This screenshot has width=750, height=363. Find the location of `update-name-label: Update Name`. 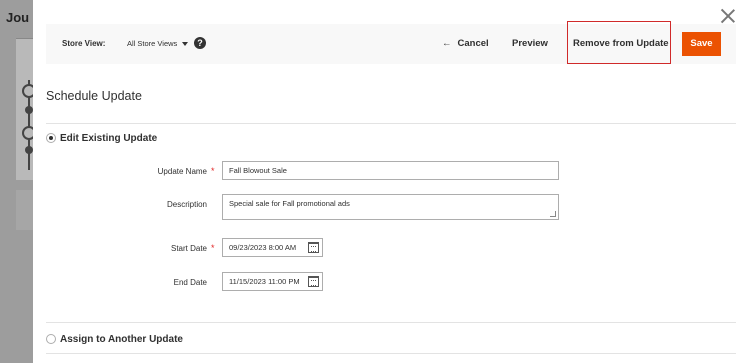

update-name-label: Update Name is located at coordinates (182, 171).